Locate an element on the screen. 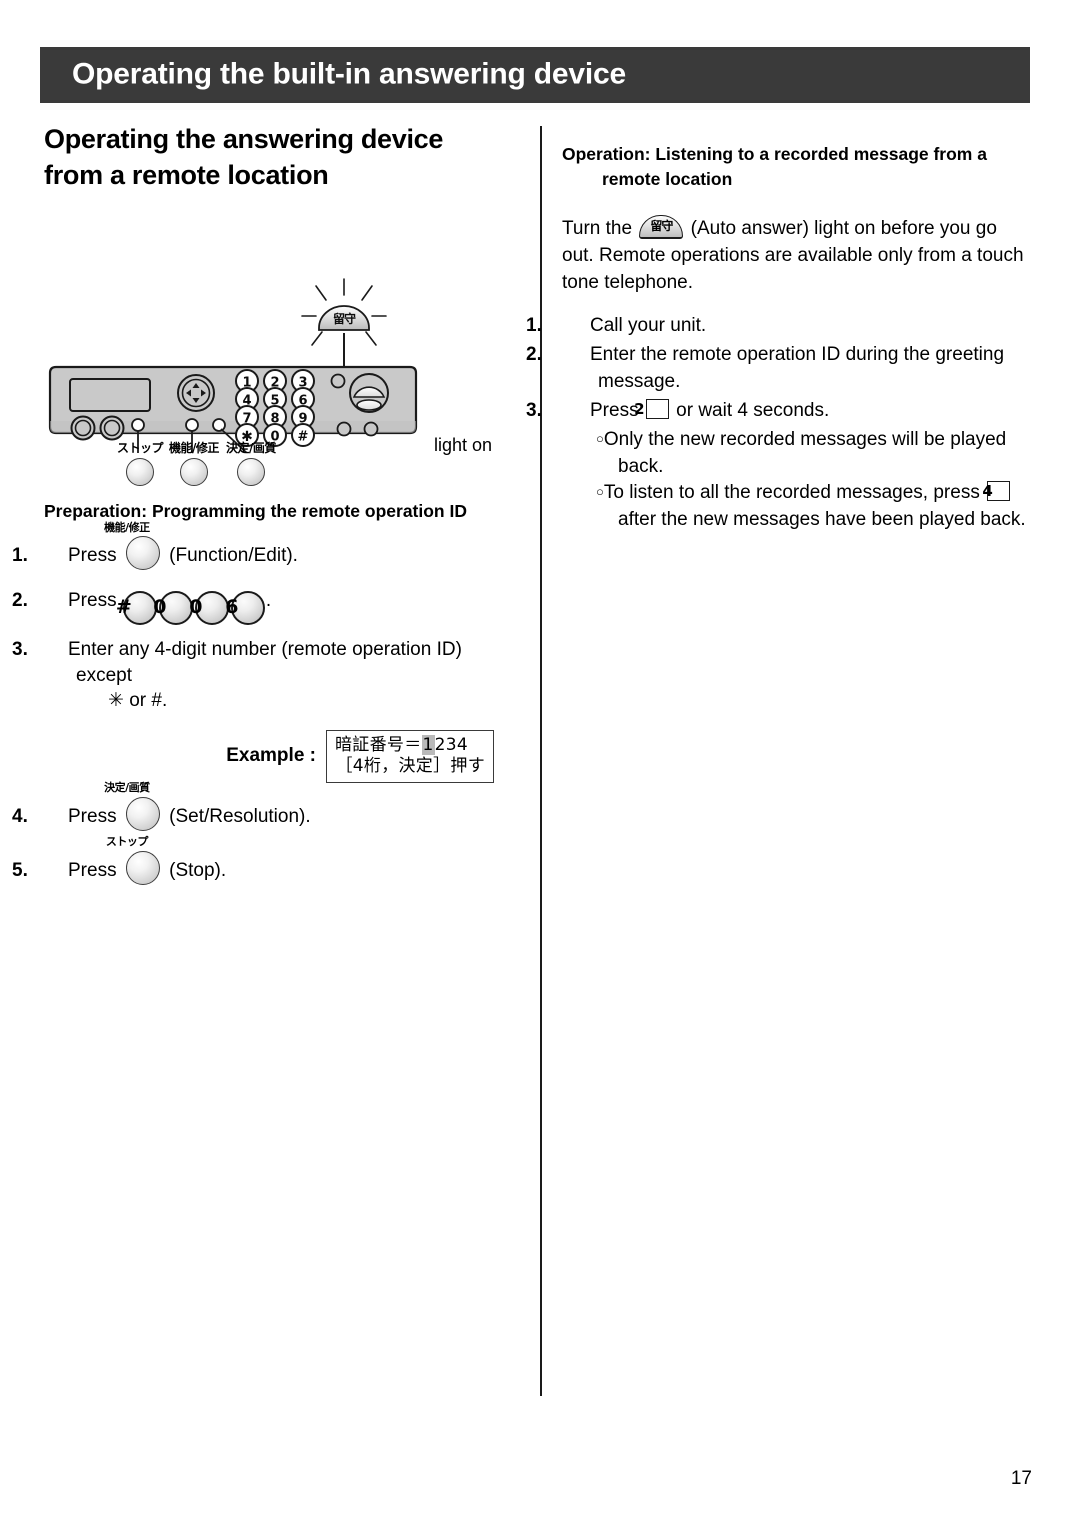 Image resolution: width=1080 pixels, height=1528 pixels. keypad-key-zero-1: 0 is located at coordinates (173, 608).